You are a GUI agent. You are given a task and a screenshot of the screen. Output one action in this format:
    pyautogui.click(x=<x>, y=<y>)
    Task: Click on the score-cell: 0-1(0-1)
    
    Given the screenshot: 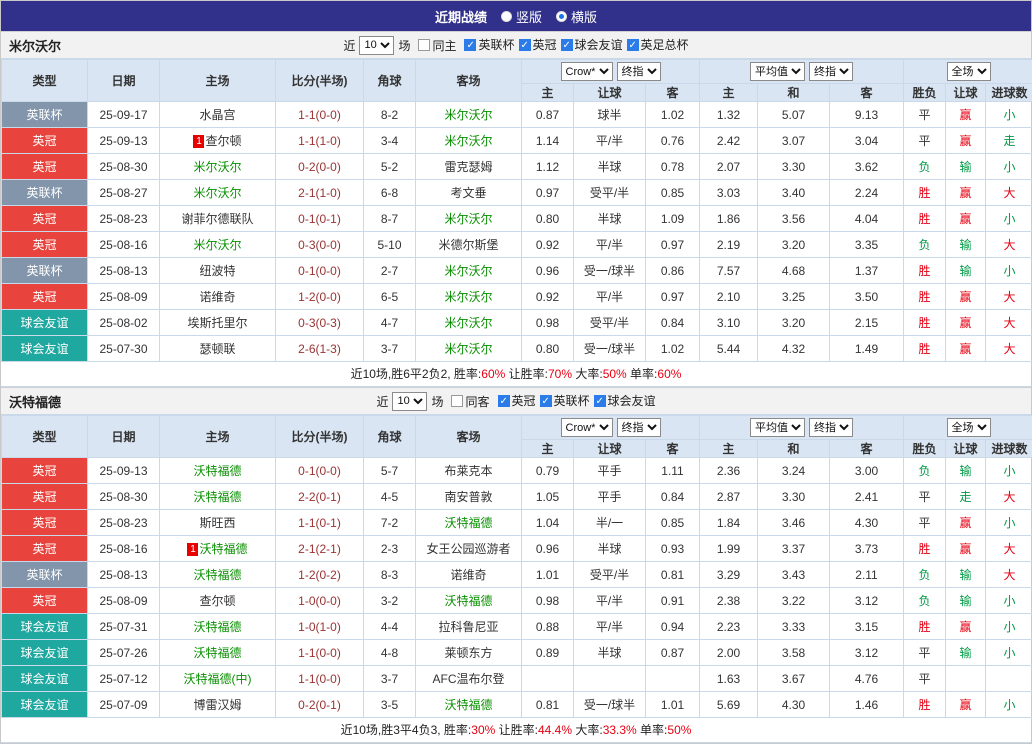 What is the action you would take?
    pyautogui.click(x=320, y=219)
    